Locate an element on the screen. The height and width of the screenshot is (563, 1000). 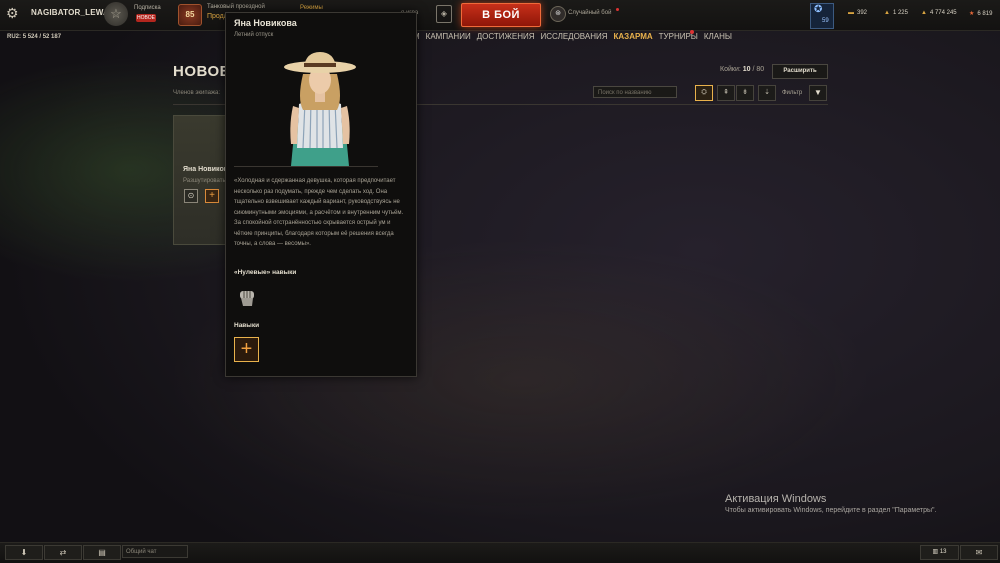
battle-type-icon: ⊛ is located at coordinates (558, 14).